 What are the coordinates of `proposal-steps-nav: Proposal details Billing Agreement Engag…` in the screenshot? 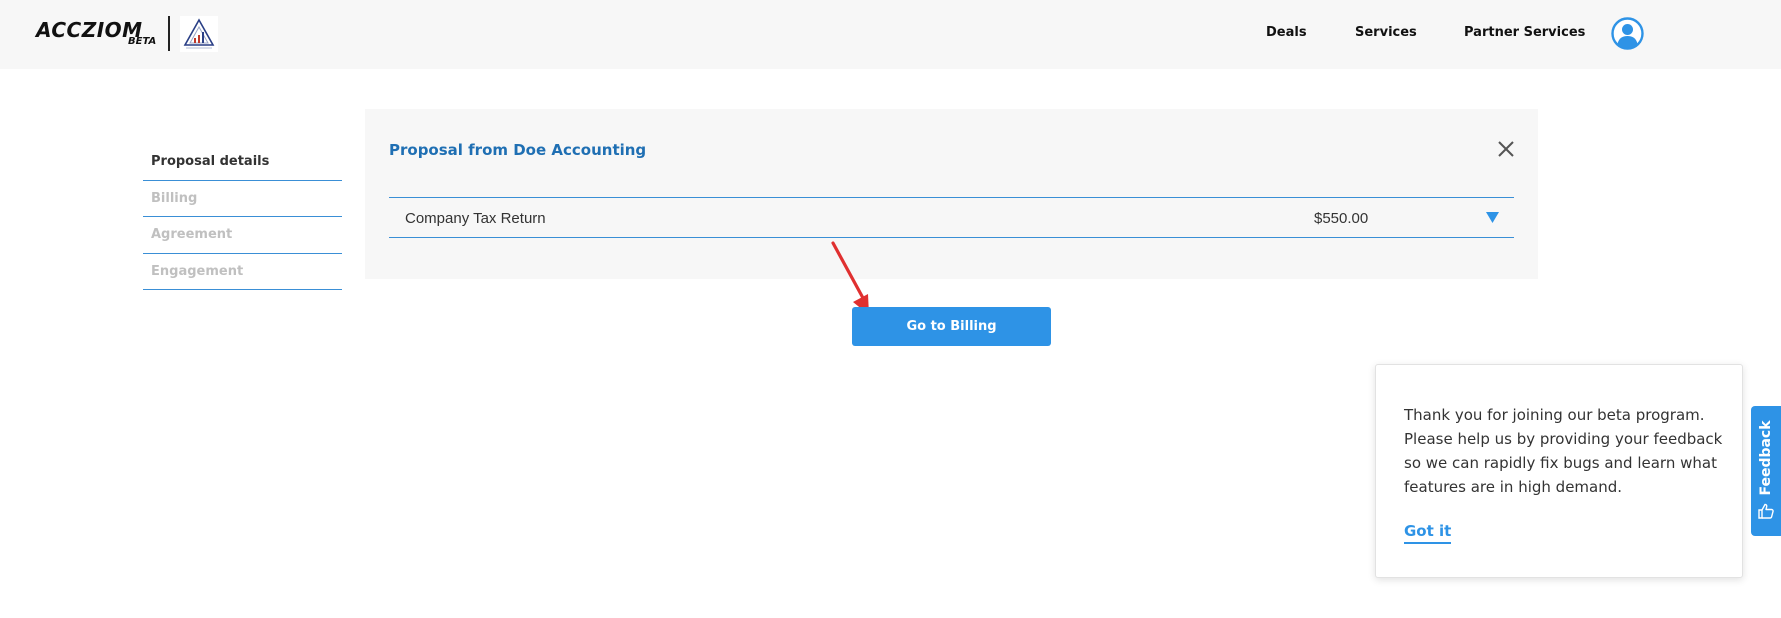 It's located at (242, 217).